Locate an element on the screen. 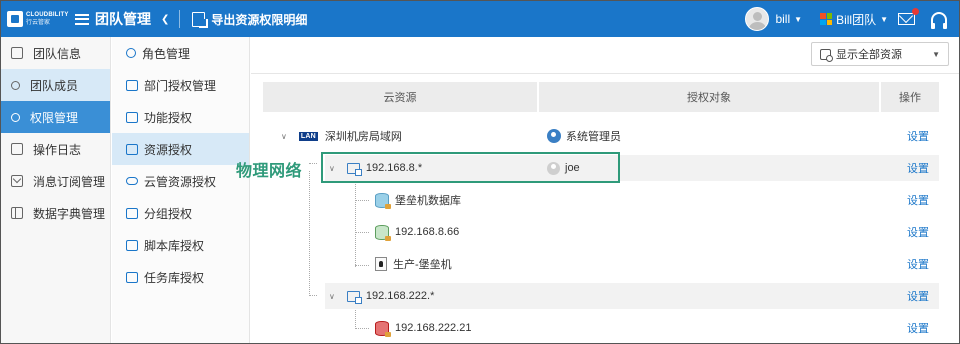 The image size is (960, 344). user-menu-caret-icon: ▼ is located at coordinates (798, 19).